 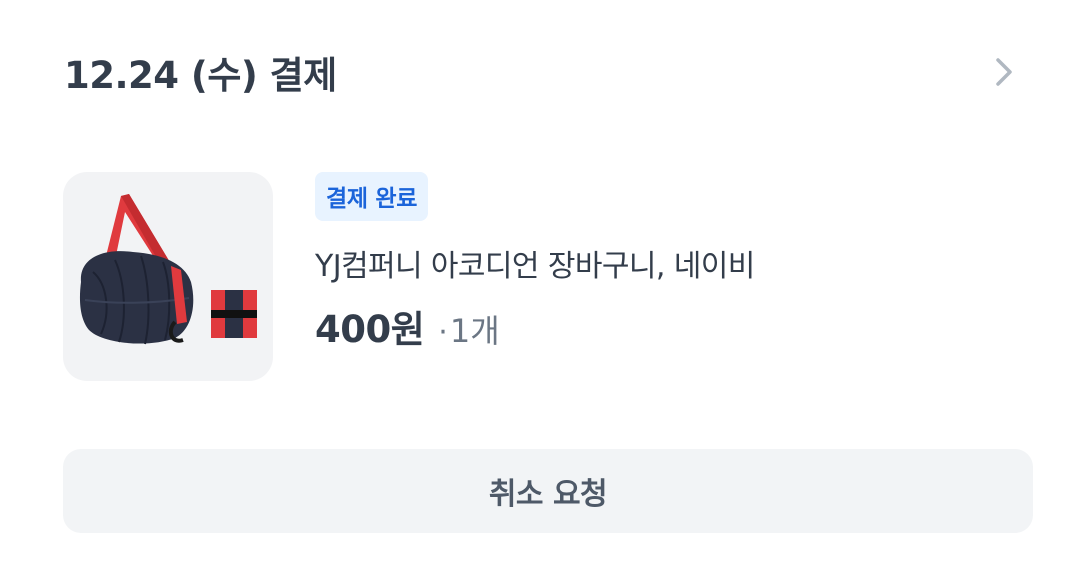 I want to click on product-thumbnail, so click(x=168, y=276).